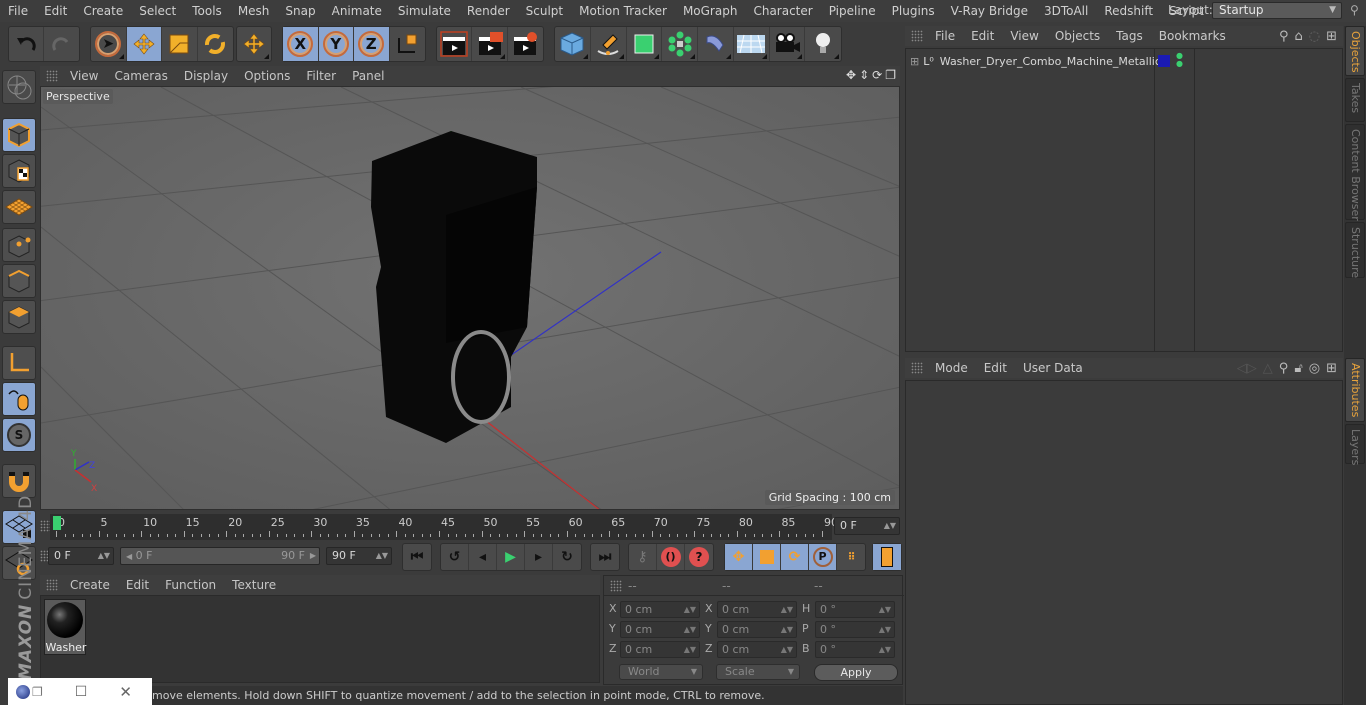 Image resolution: width=1366 pixels, height=705 pixels. Describe the element at coordinates (19, 435) in the screenshot. I see `solo-button: S` at that location.